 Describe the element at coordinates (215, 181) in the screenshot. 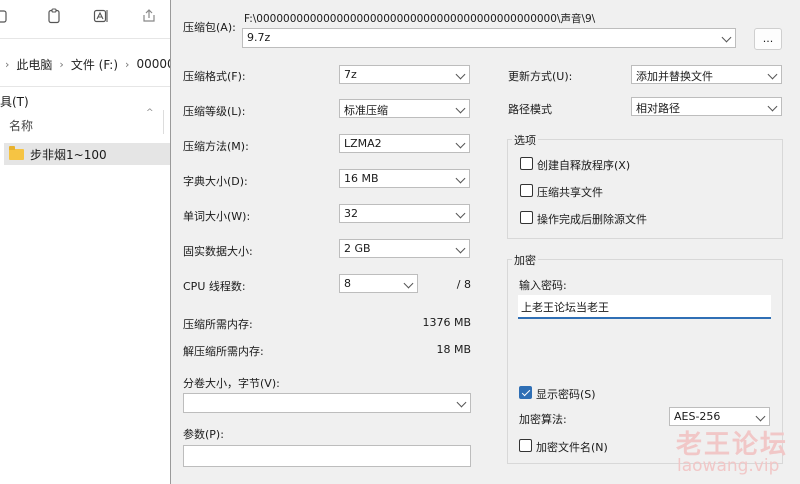

I see `dictionary-label: 字典大小(D):` at that location.